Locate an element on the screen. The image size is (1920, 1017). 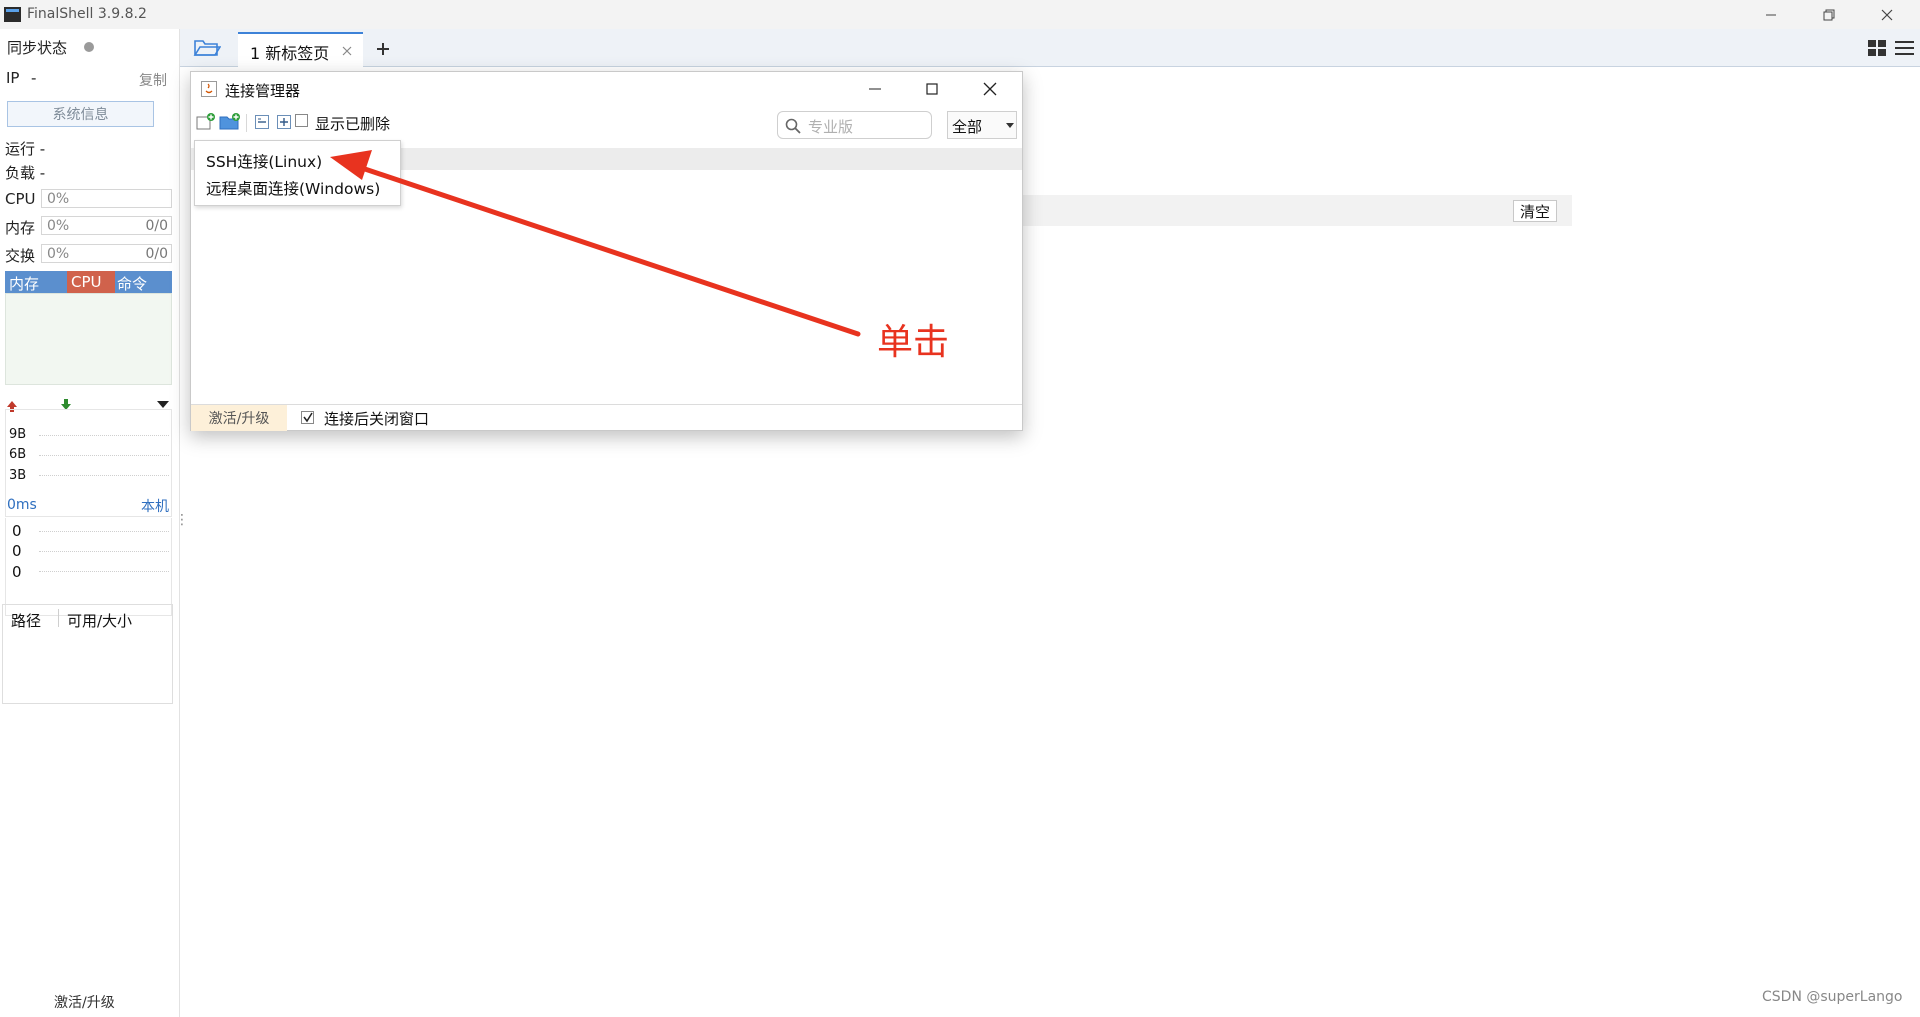
search-placeholder: 专业版 is located at coordinates (831, 127).